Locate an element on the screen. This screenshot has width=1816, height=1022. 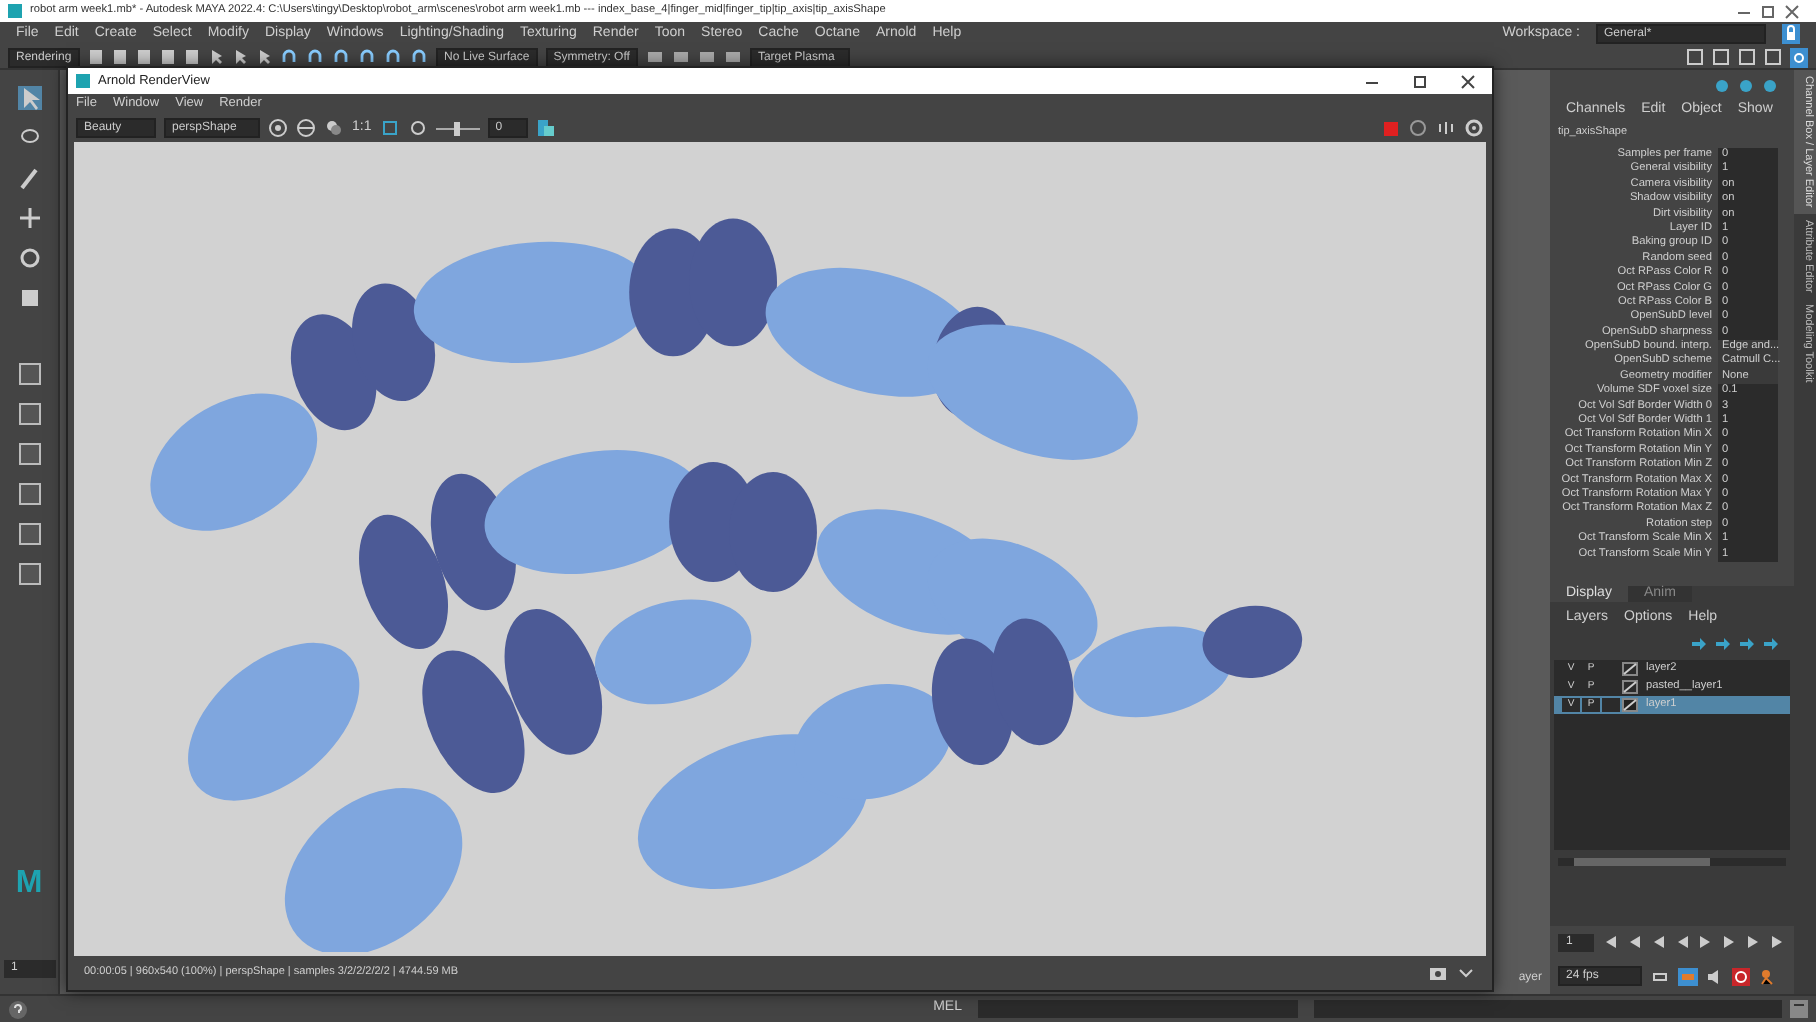
slider-thumb is located at coordinates (457, 128).